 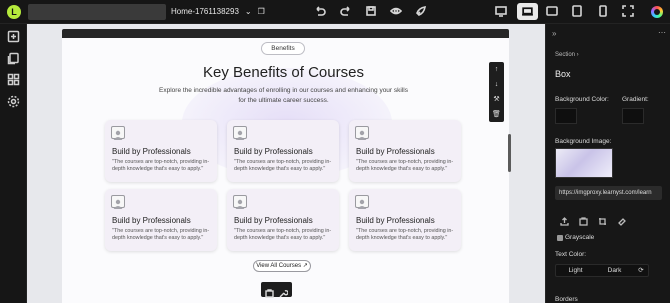 What do you see at coordinates (371, 12) in the screenshot?
I see `save-icon` at bounding box center [371, 12].